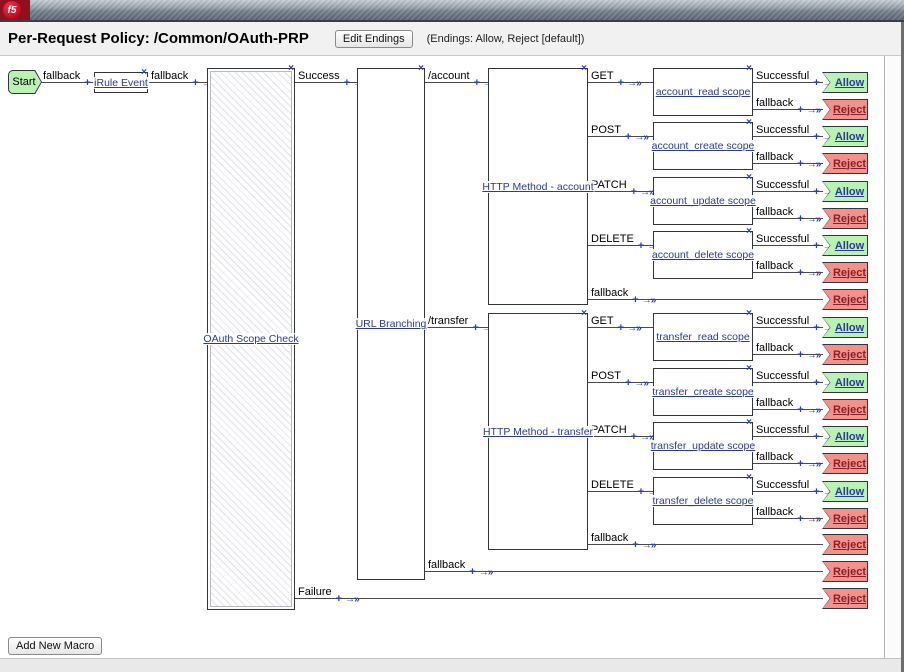  I want to click on http-method-account-label: HTTP Method - account, so click(538, 186).